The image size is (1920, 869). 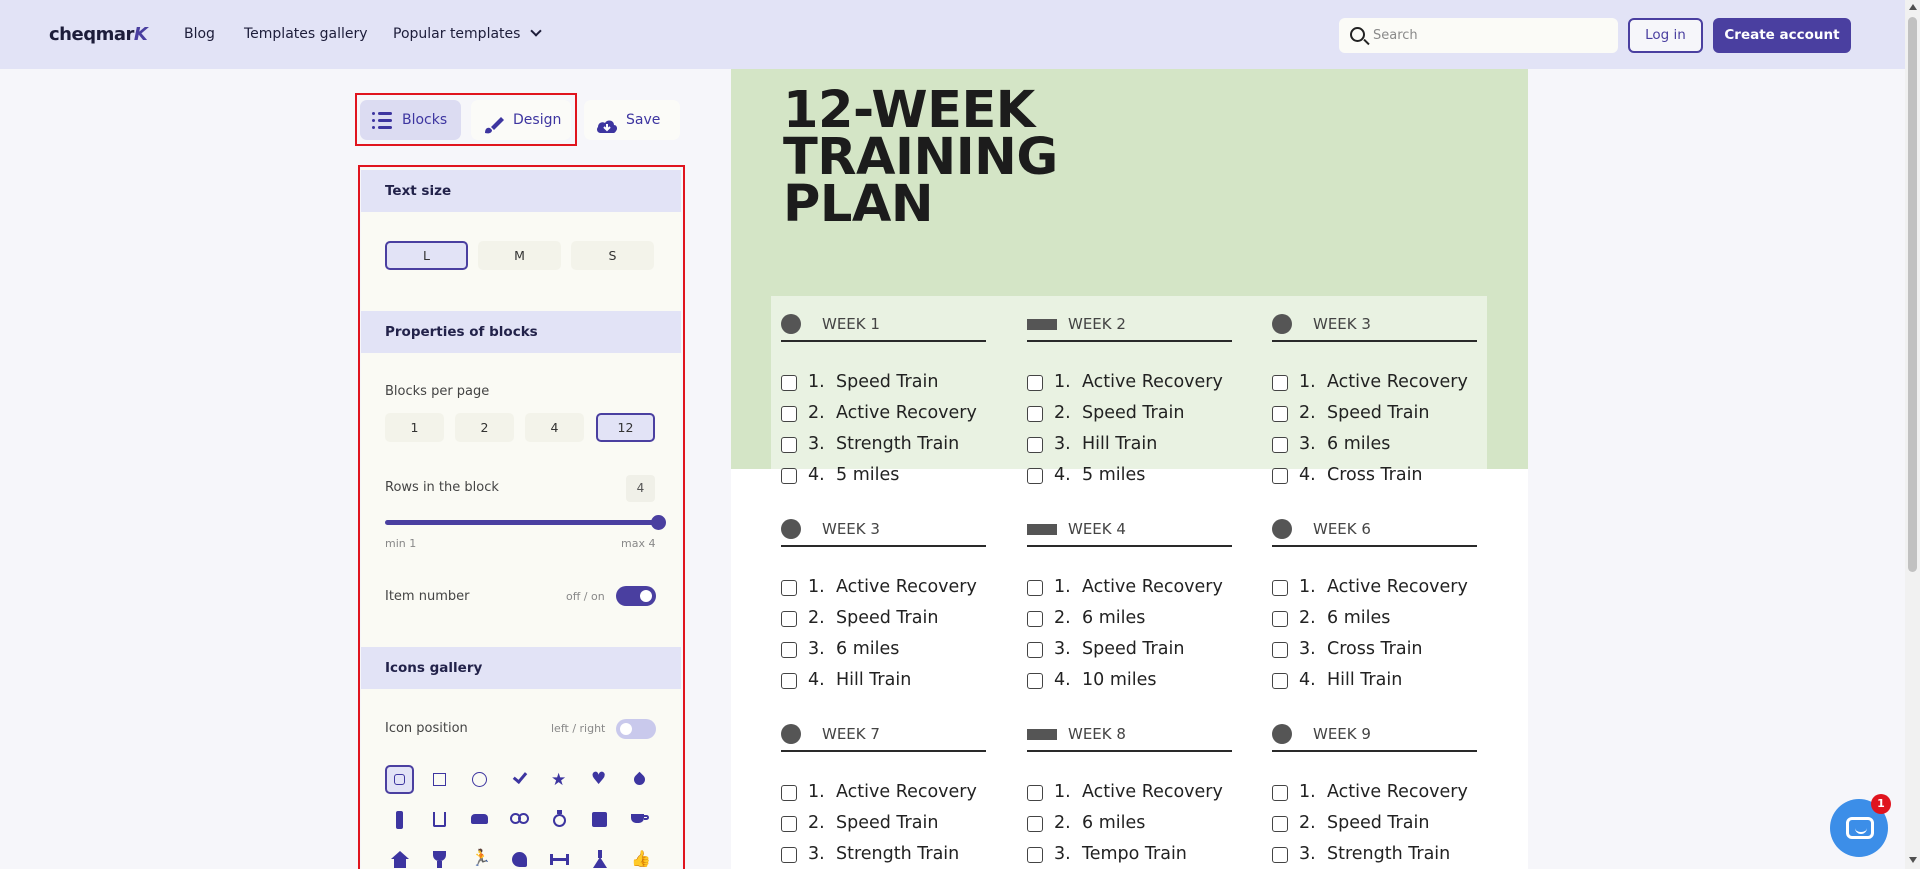 I want to click on item-number-toggle, so click(x=636, y=596).